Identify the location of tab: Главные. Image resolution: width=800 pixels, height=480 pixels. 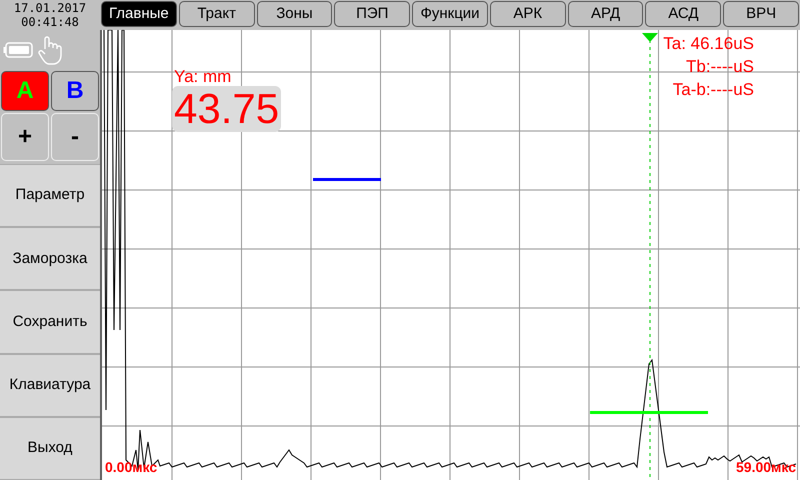
(139, 14).